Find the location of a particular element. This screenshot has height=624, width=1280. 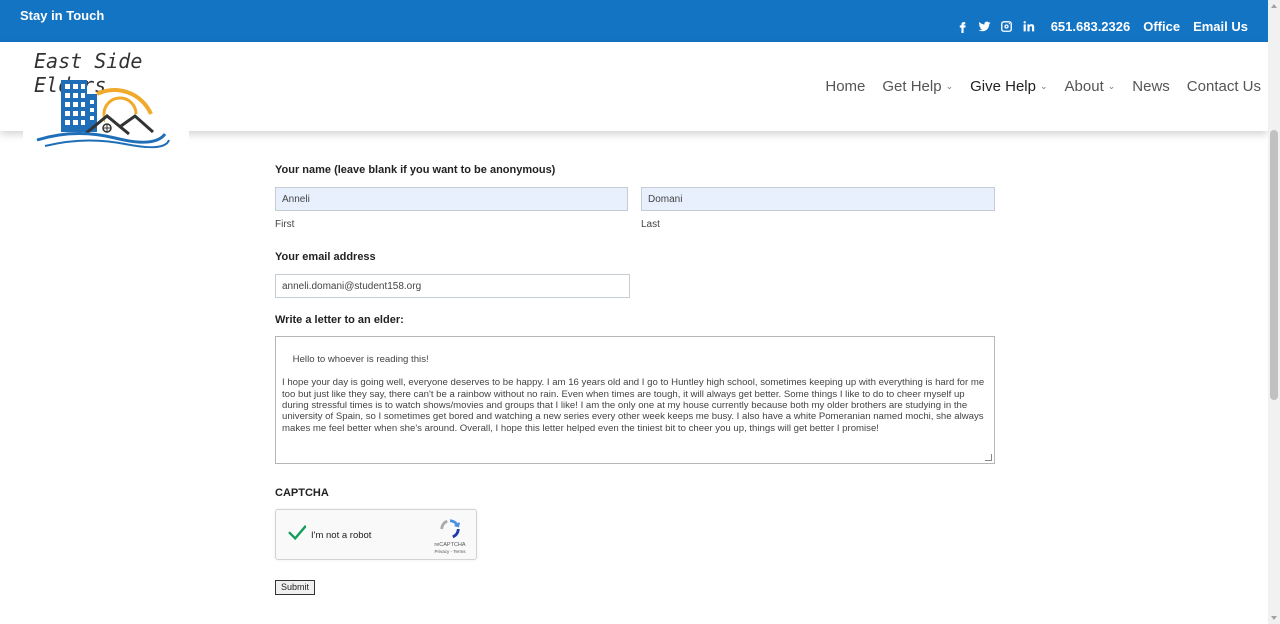

nav-item-contact-us: Contact Us is located at coordinates (1224, 86).